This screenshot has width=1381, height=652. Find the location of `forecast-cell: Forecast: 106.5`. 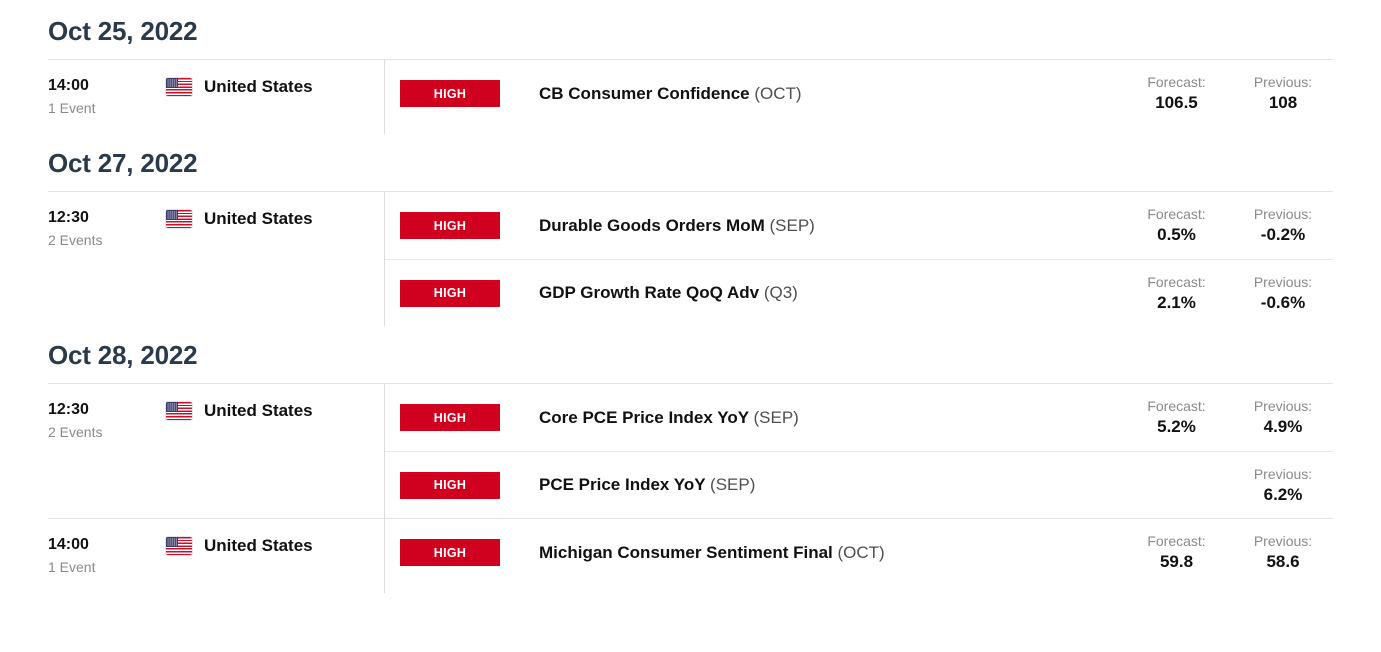

forecast-cell: Forecast: 106.5 is located at coordinates (1176, 93).